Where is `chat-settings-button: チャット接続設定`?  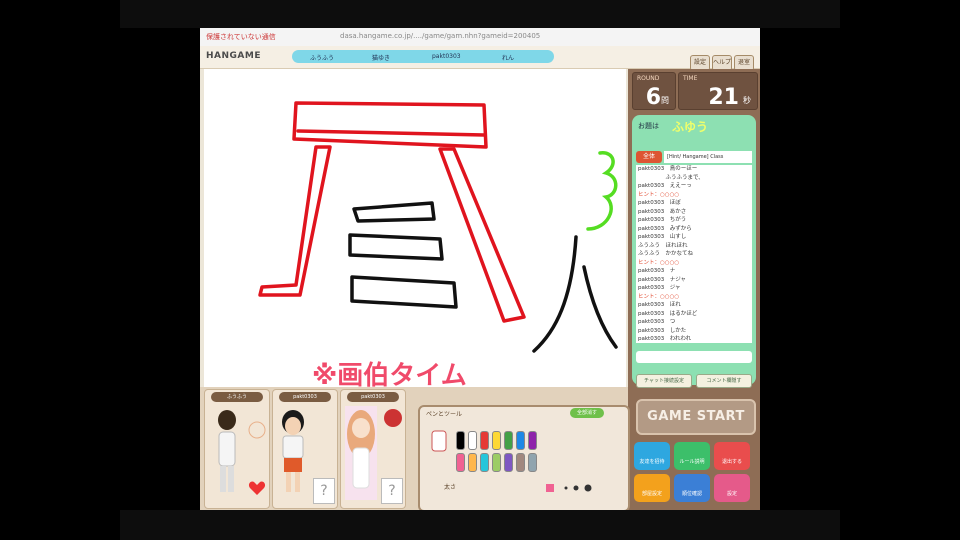
chat-settings-button: チャット接続設定 is located at coordinates (664, 381).